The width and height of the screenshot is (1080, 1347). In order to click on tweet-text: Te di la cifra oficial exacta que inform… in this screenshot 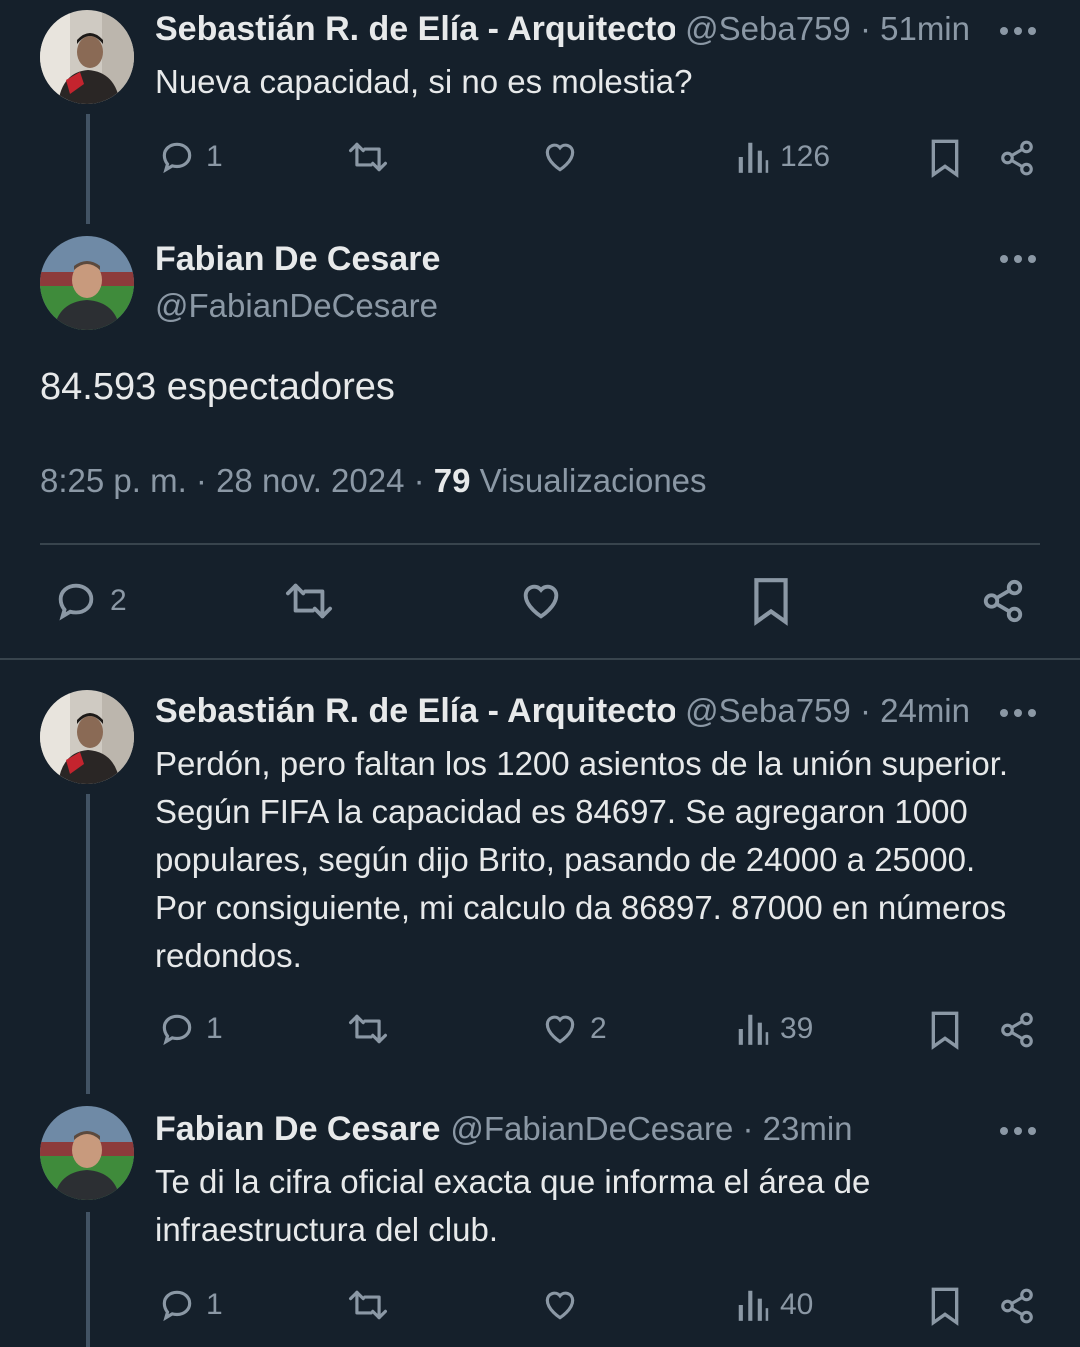, I will do `click(513, 1205)`.